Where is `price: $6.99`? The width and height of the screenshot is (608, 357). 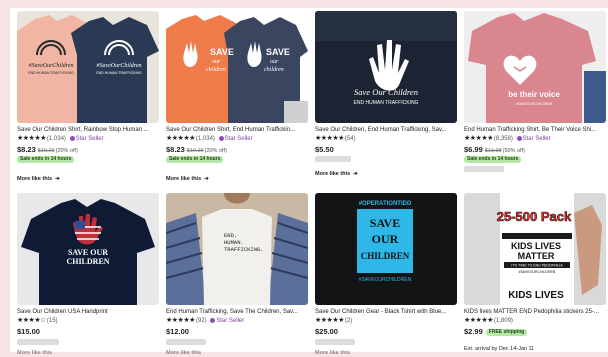 price: $6.99 is located at coordinates (473, 149).